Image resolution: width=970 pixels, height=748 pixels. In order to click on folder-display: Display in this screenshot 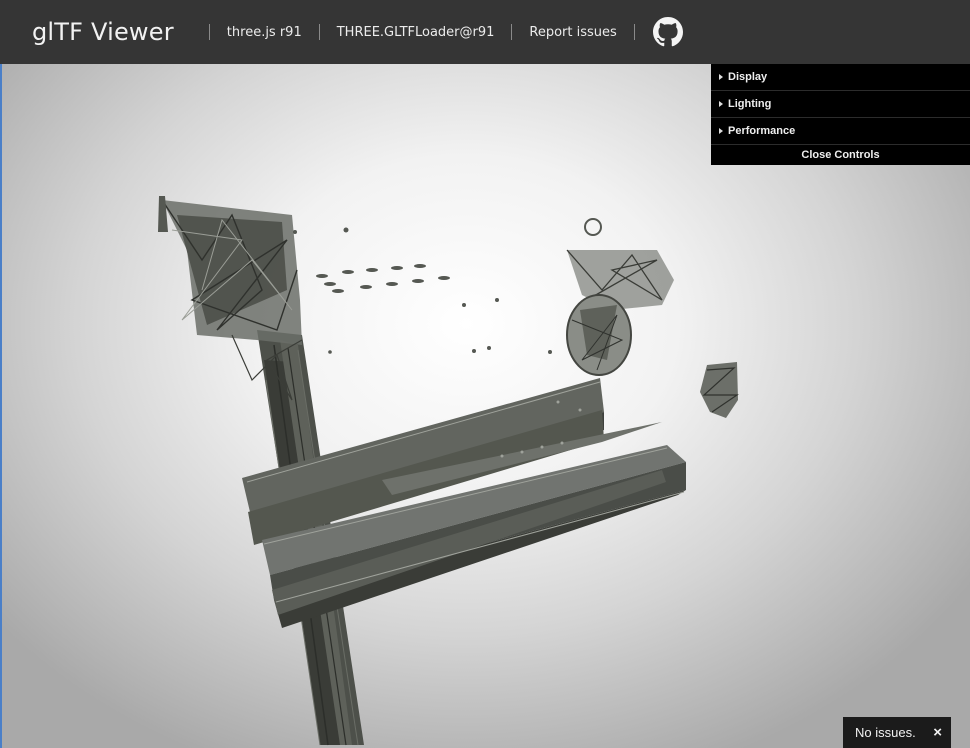, I will do `click(840, 77)`.